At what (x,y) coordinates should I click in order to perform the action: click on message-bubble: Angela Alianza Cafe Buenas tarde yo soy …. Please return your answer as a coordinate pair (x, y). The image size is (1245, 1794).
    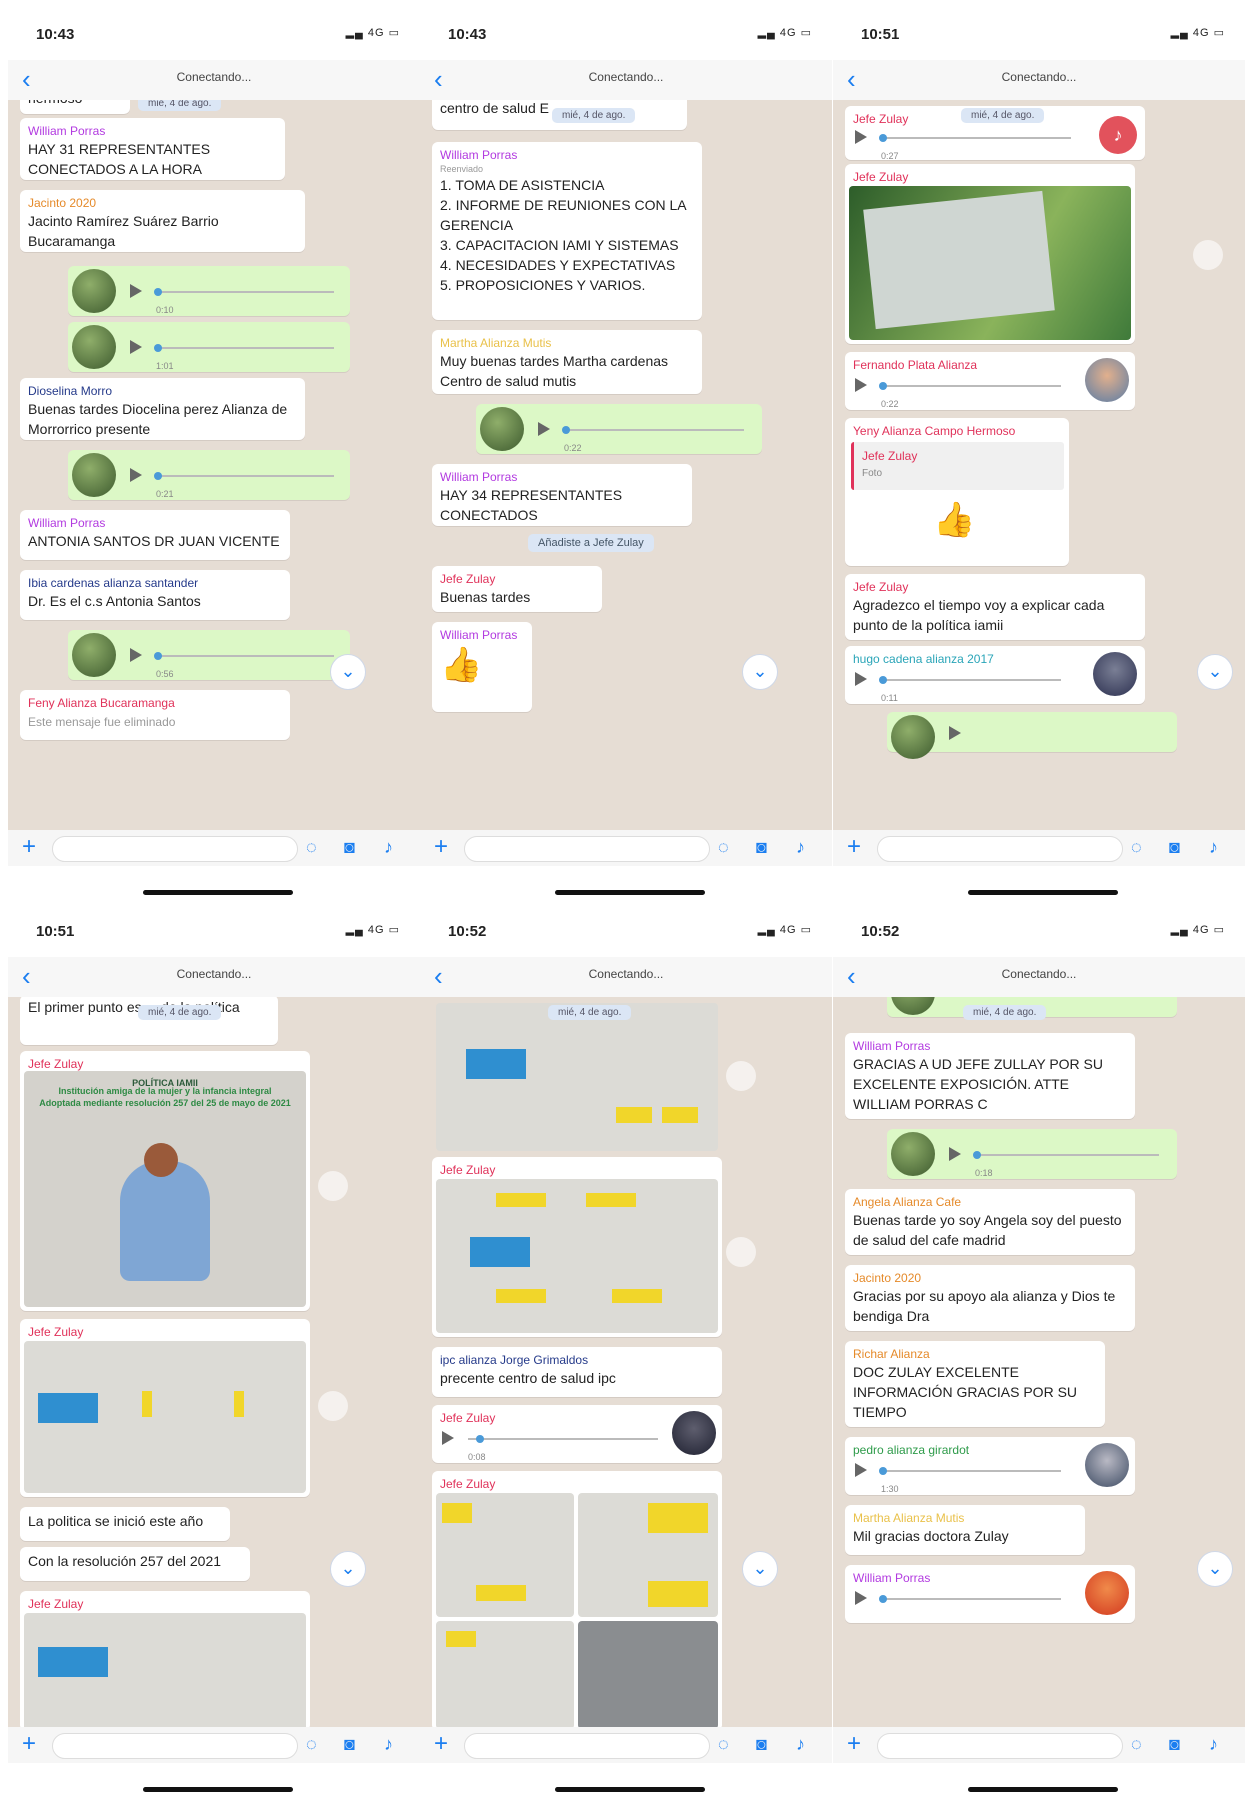
    Looking at the image, I should click on (990, 1222).